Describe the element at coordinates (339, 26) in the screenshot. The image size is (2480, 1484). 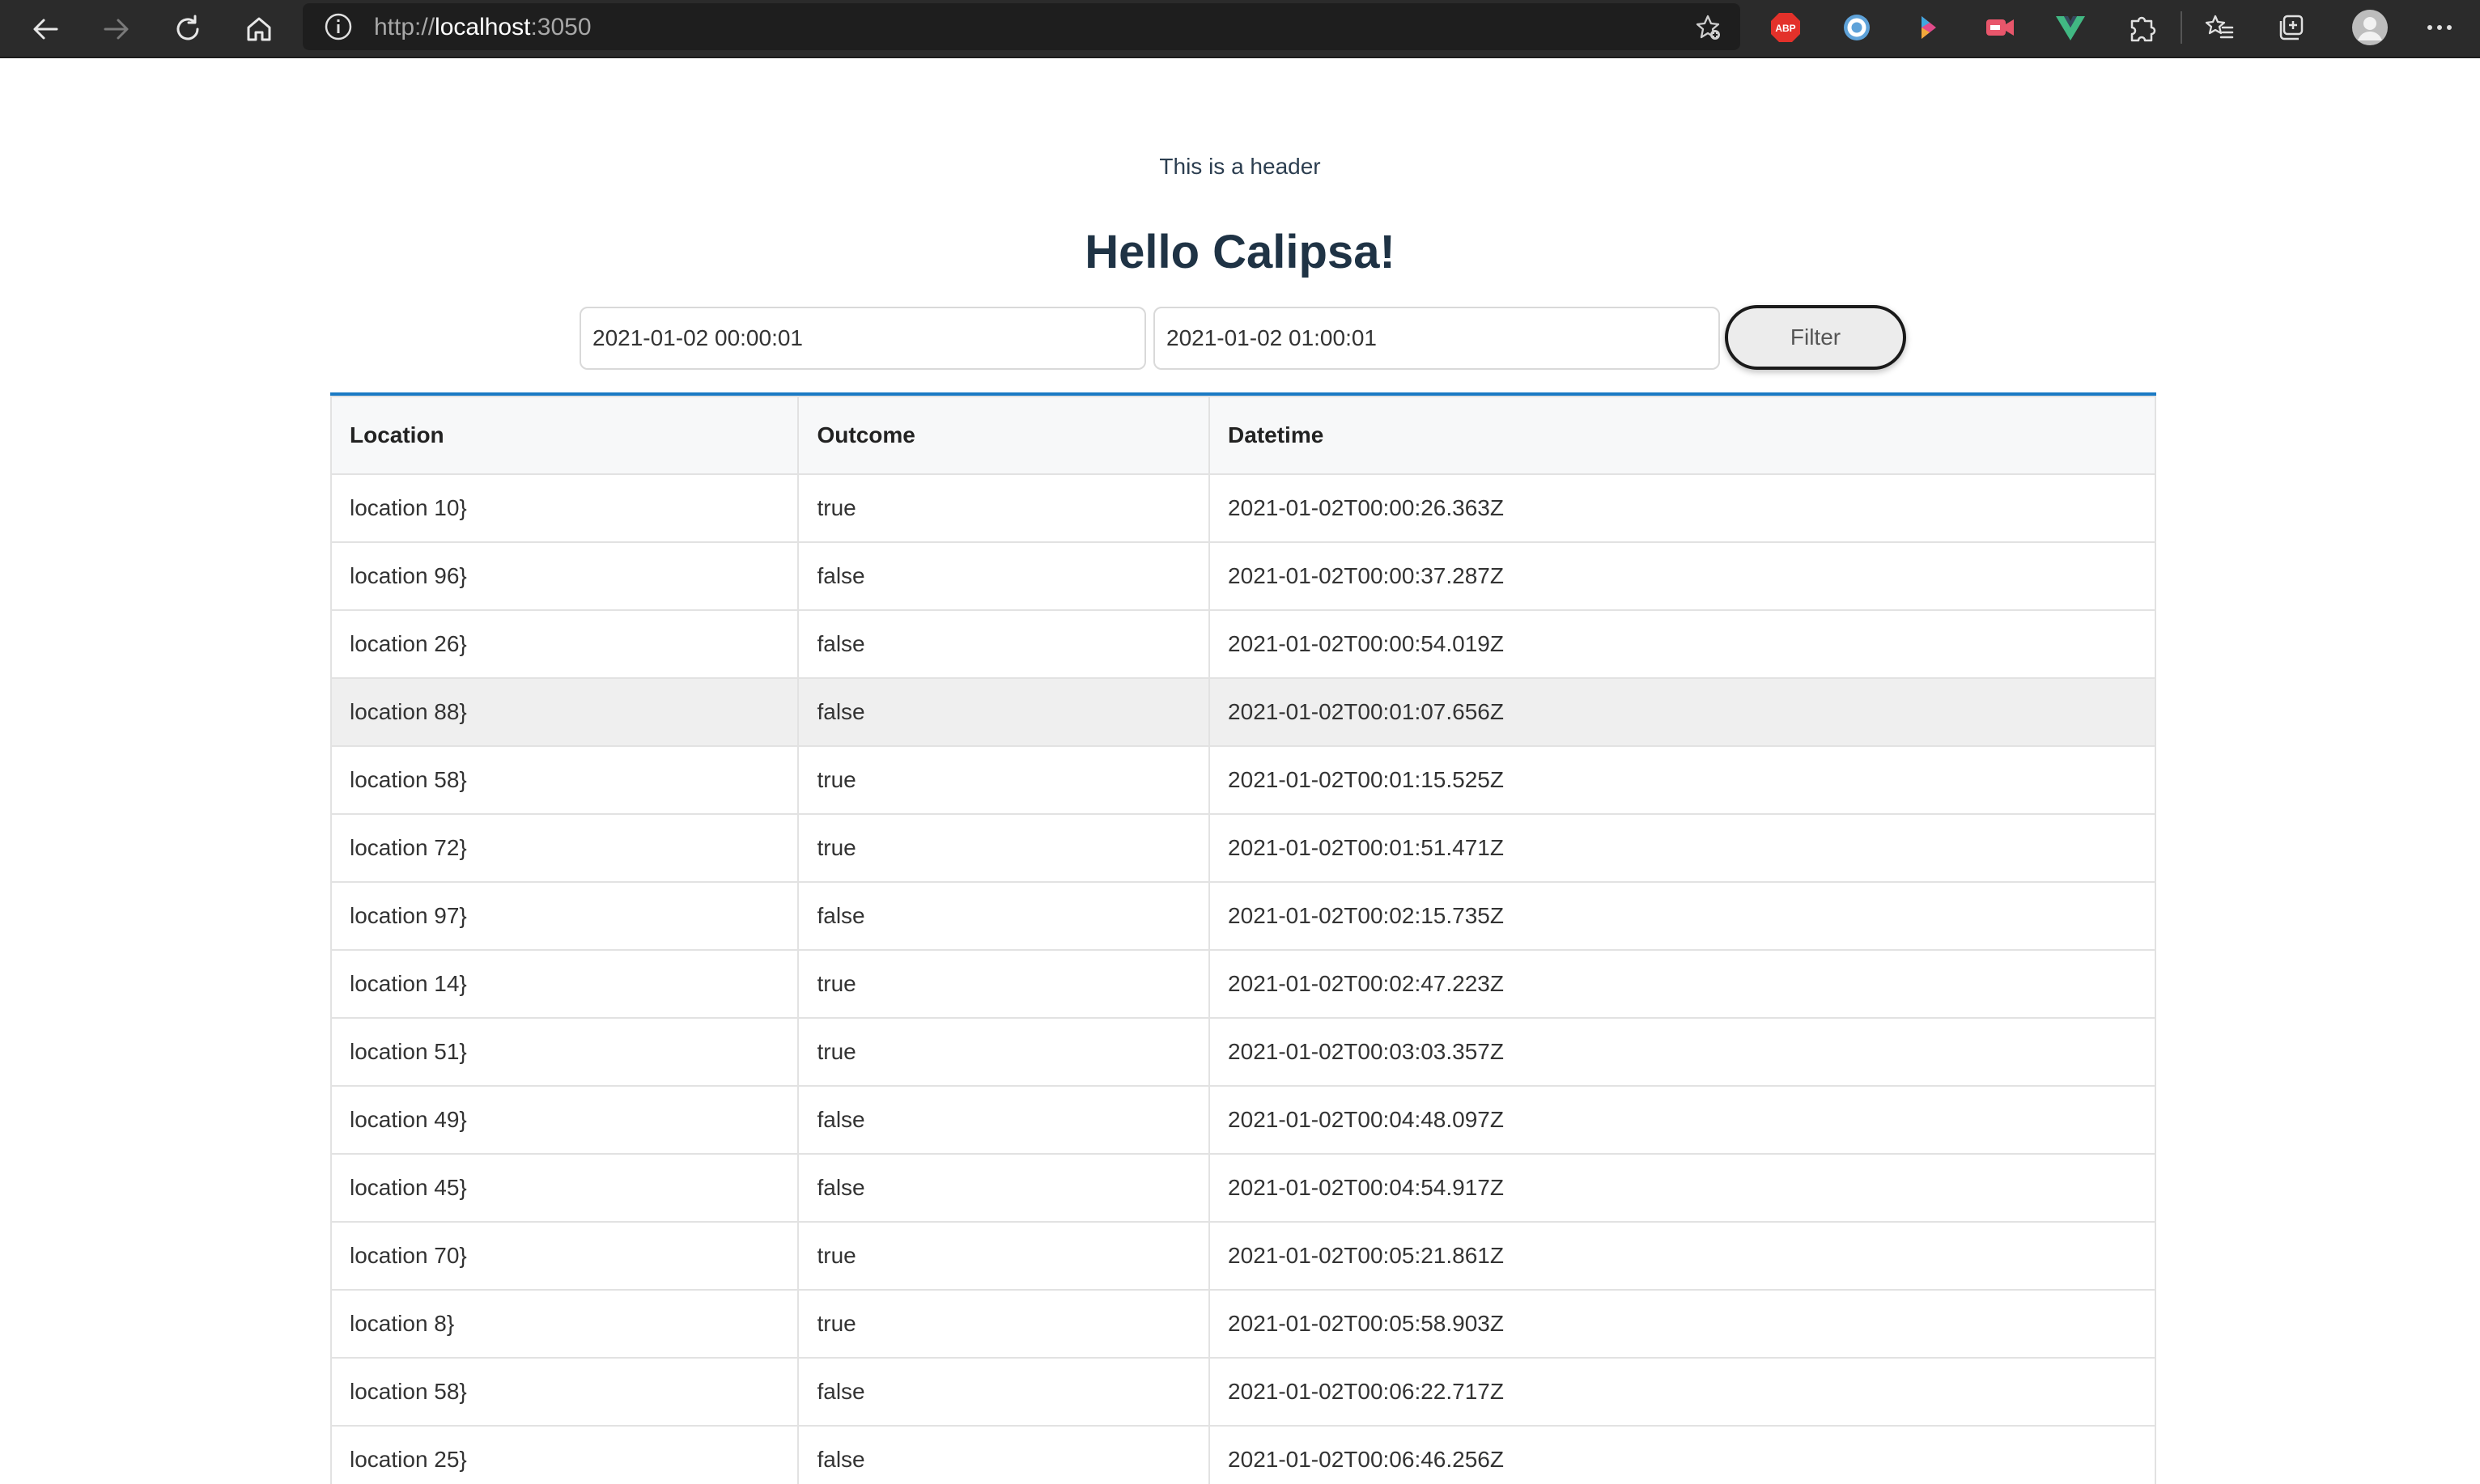
I see `site-info-icon` at that location.